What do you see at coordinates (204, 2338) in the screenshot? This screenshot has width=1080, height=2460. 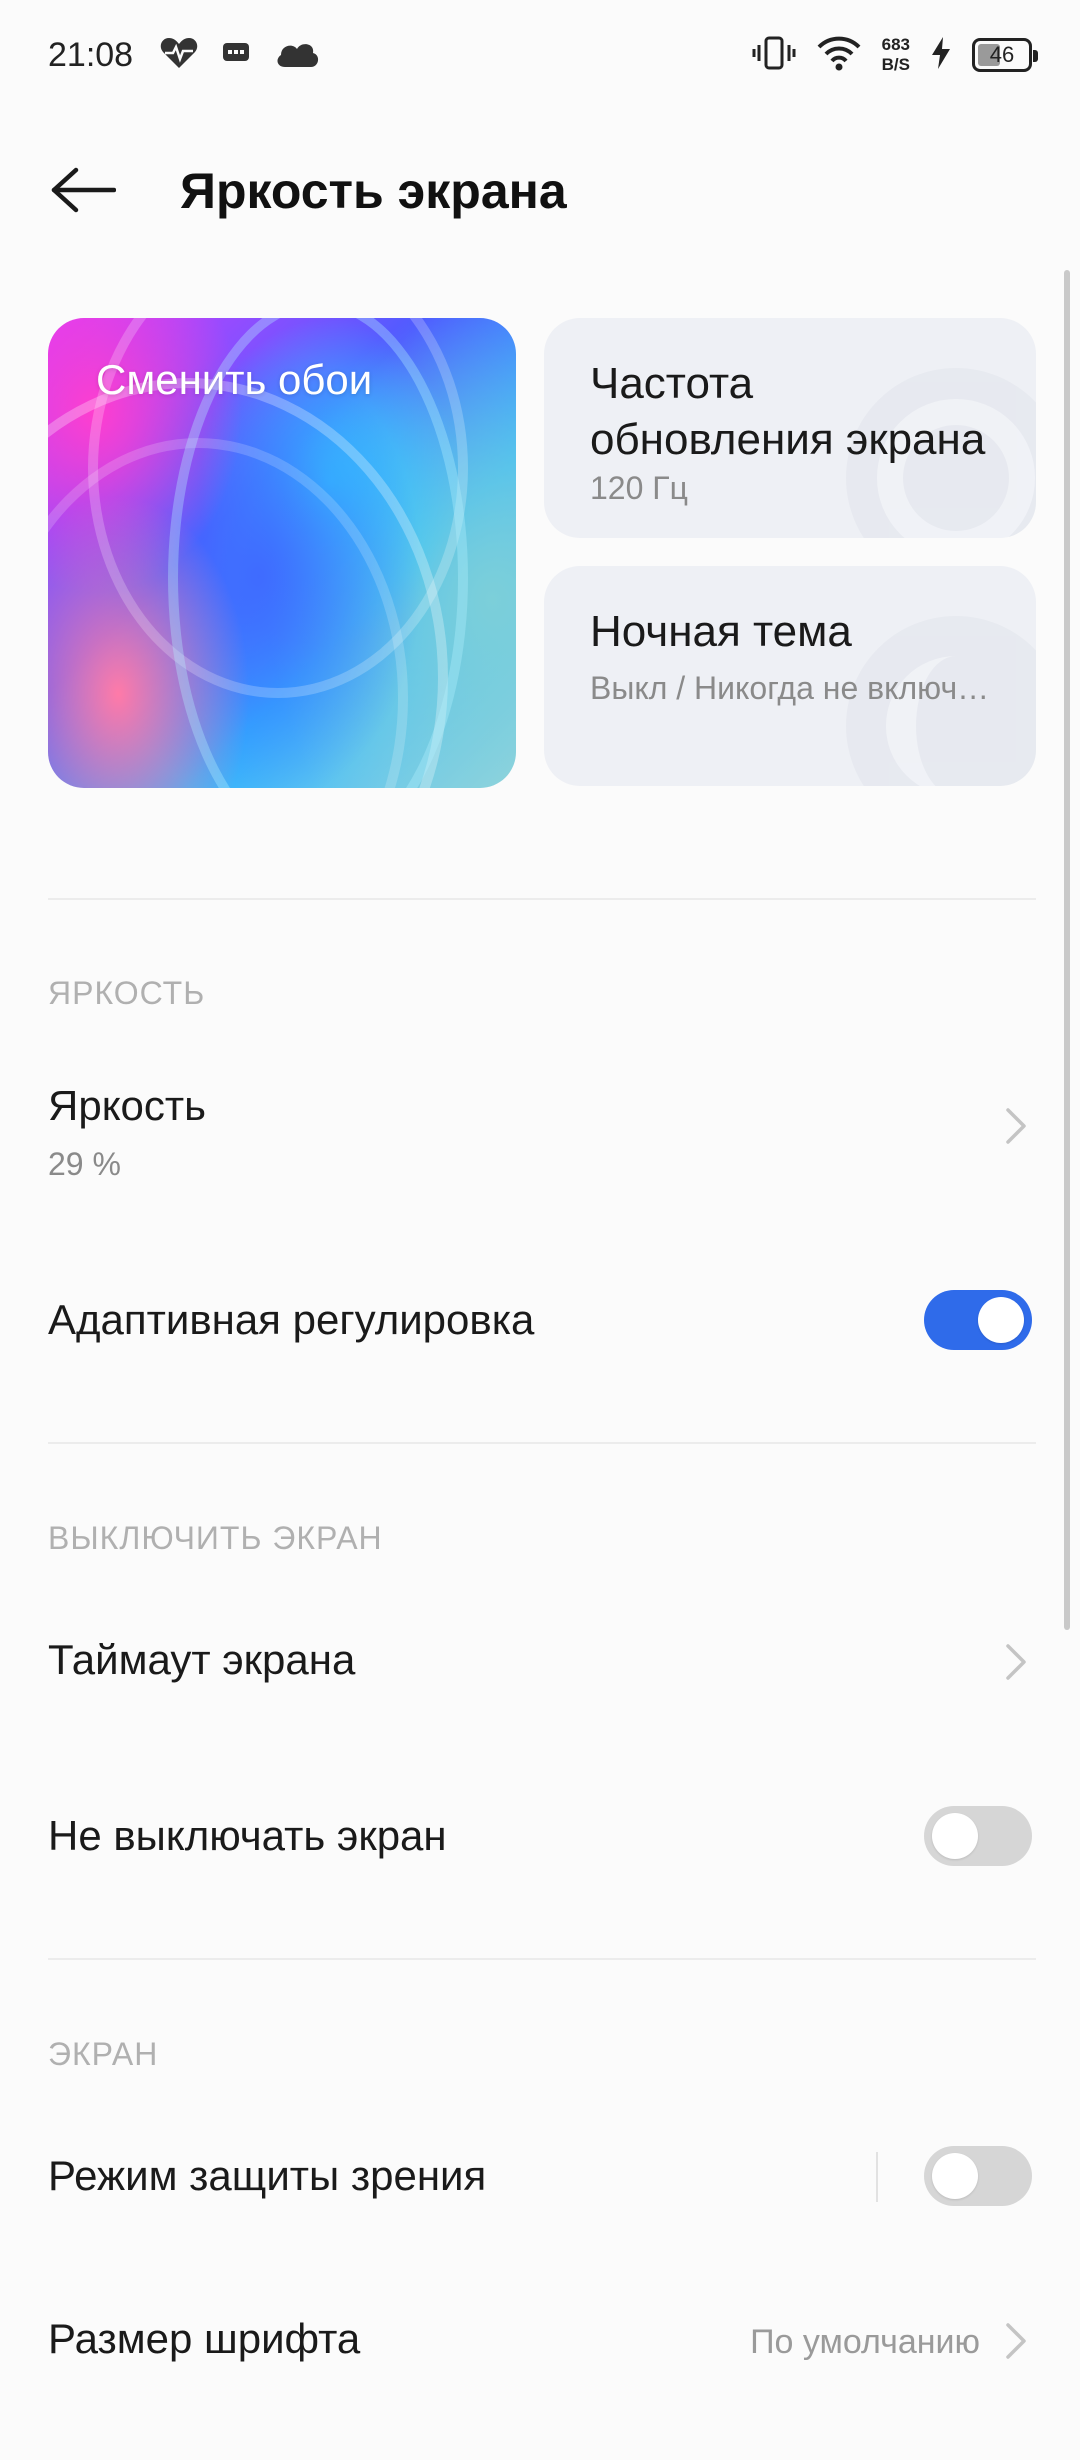 I see `font-size-title: Размер шрифта` at bounding box center [204, 2338].